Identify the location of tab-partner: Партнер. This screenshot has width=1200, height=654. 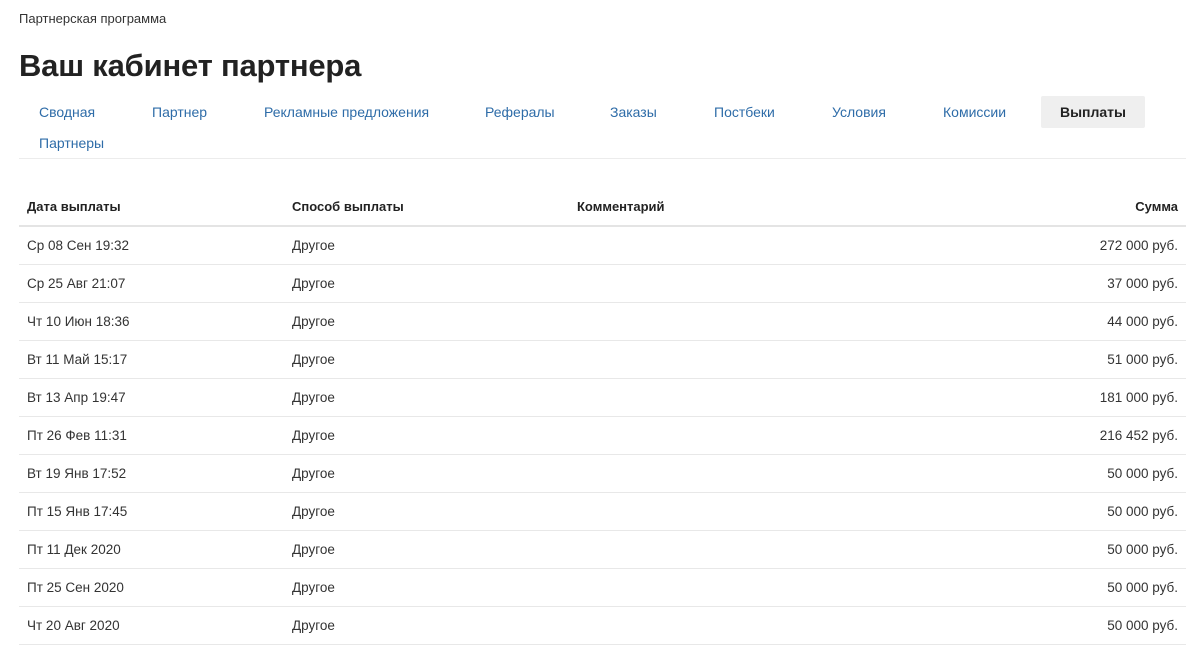
(179, 112).